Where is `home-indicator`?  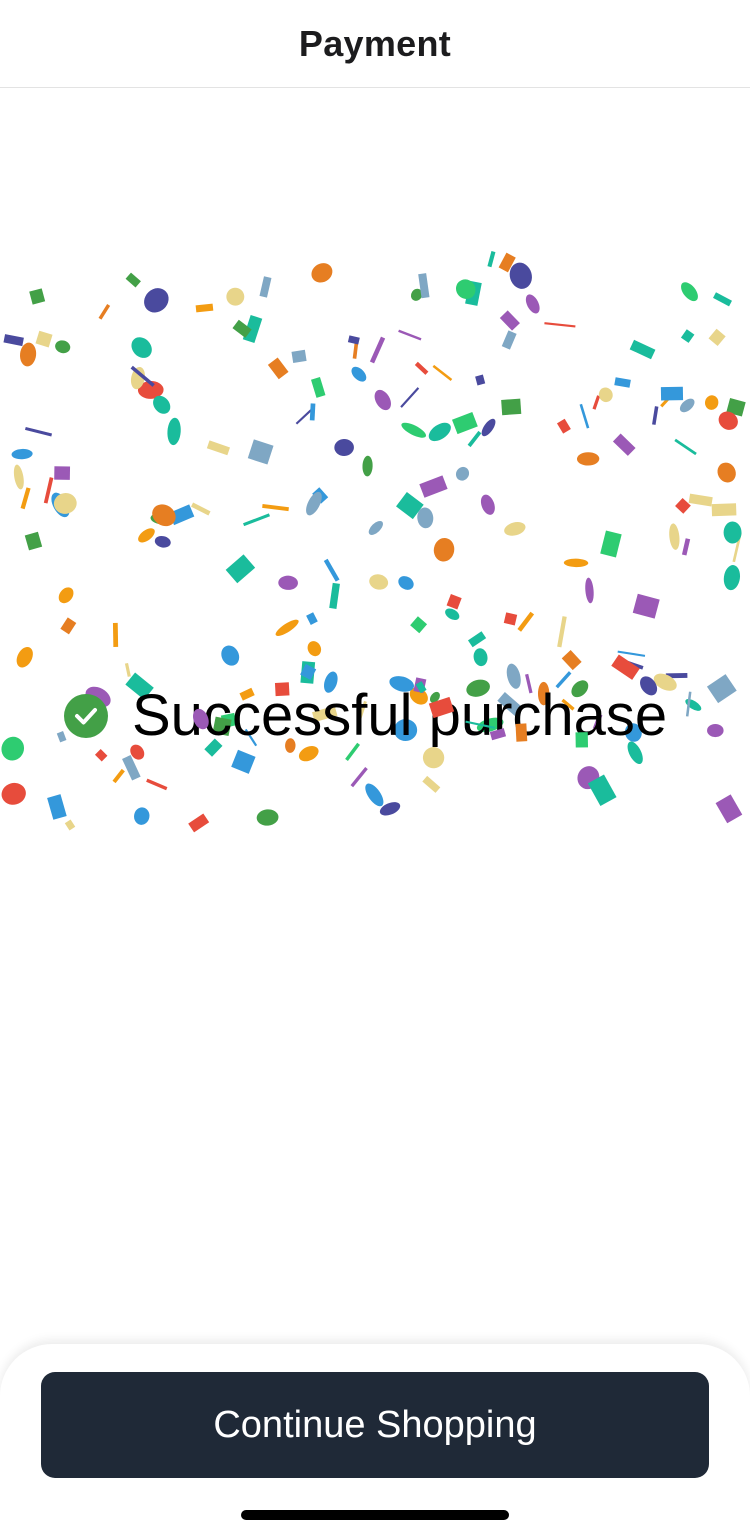
home-indicator is located at coordinates (375, 1515).